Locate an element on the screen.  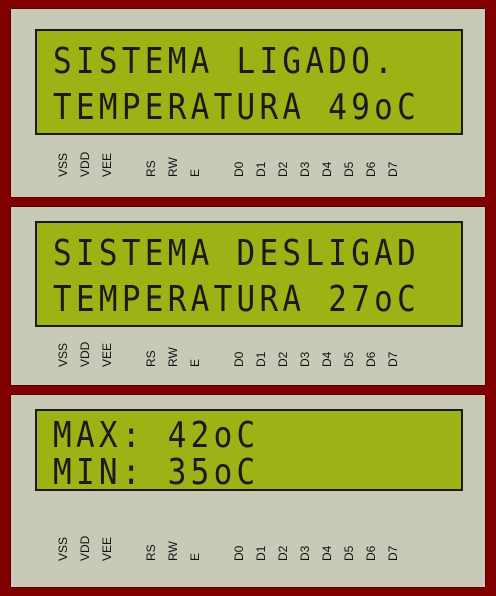
lcd-line-1: SISTEMA DESLIGAD is located at coordinates (237, 253).